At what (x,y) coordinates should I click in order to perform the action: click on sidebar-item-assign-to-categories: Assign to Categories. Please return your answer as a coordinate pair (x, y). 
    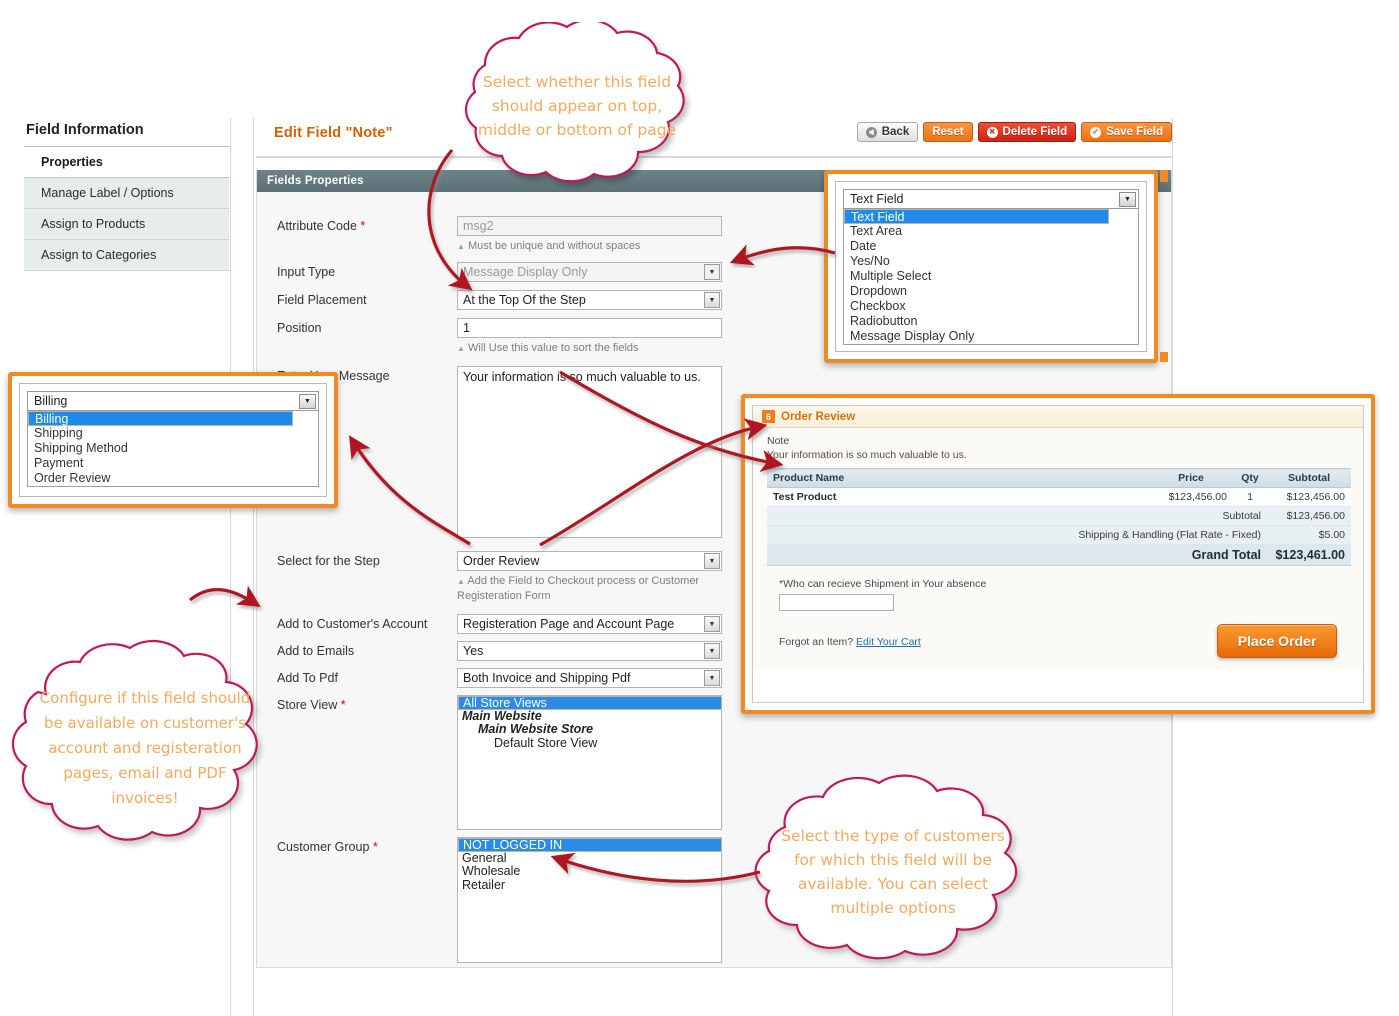
    Looking at the image, I should click on (126, 255).